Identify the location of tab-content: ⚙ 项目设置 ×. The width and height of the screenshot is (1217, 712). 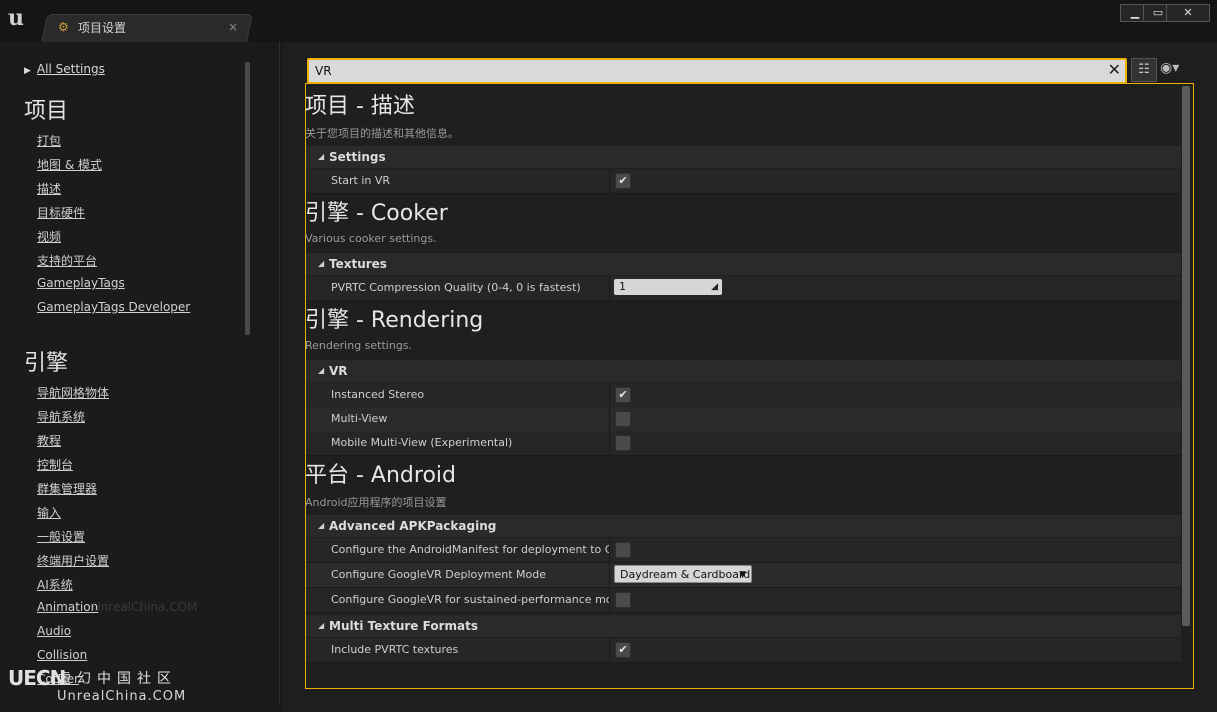
(148, 27).